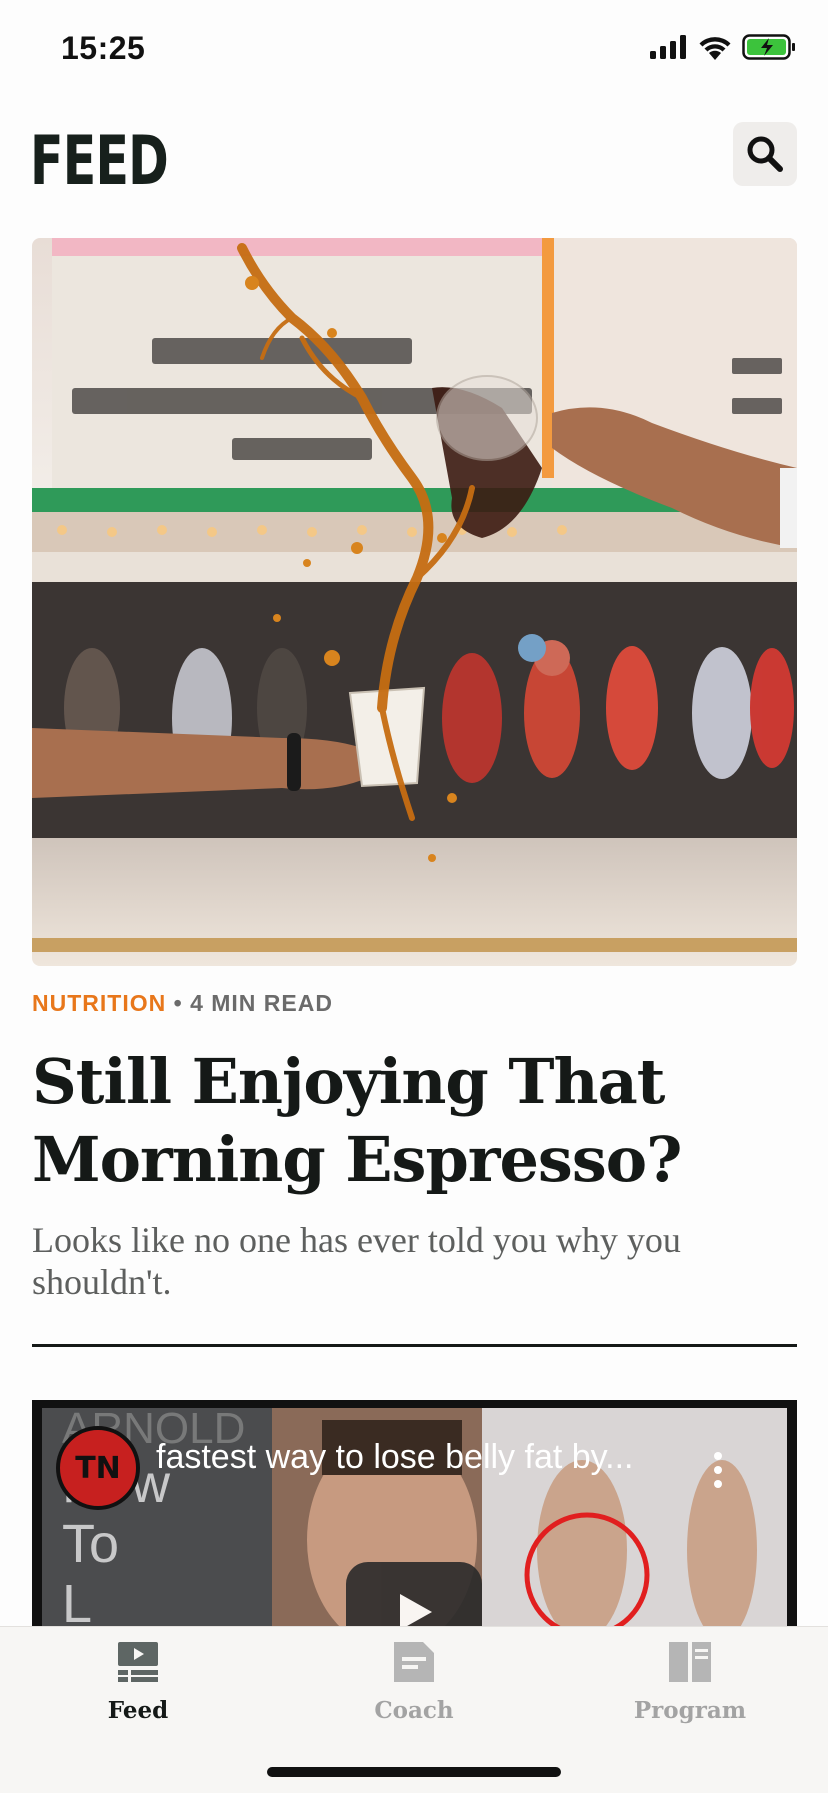 This screenshot has width=828, height=1793. Describe the element at coordinates (718, 1470) in the screenshot. I see `more-options-icon` at that location.